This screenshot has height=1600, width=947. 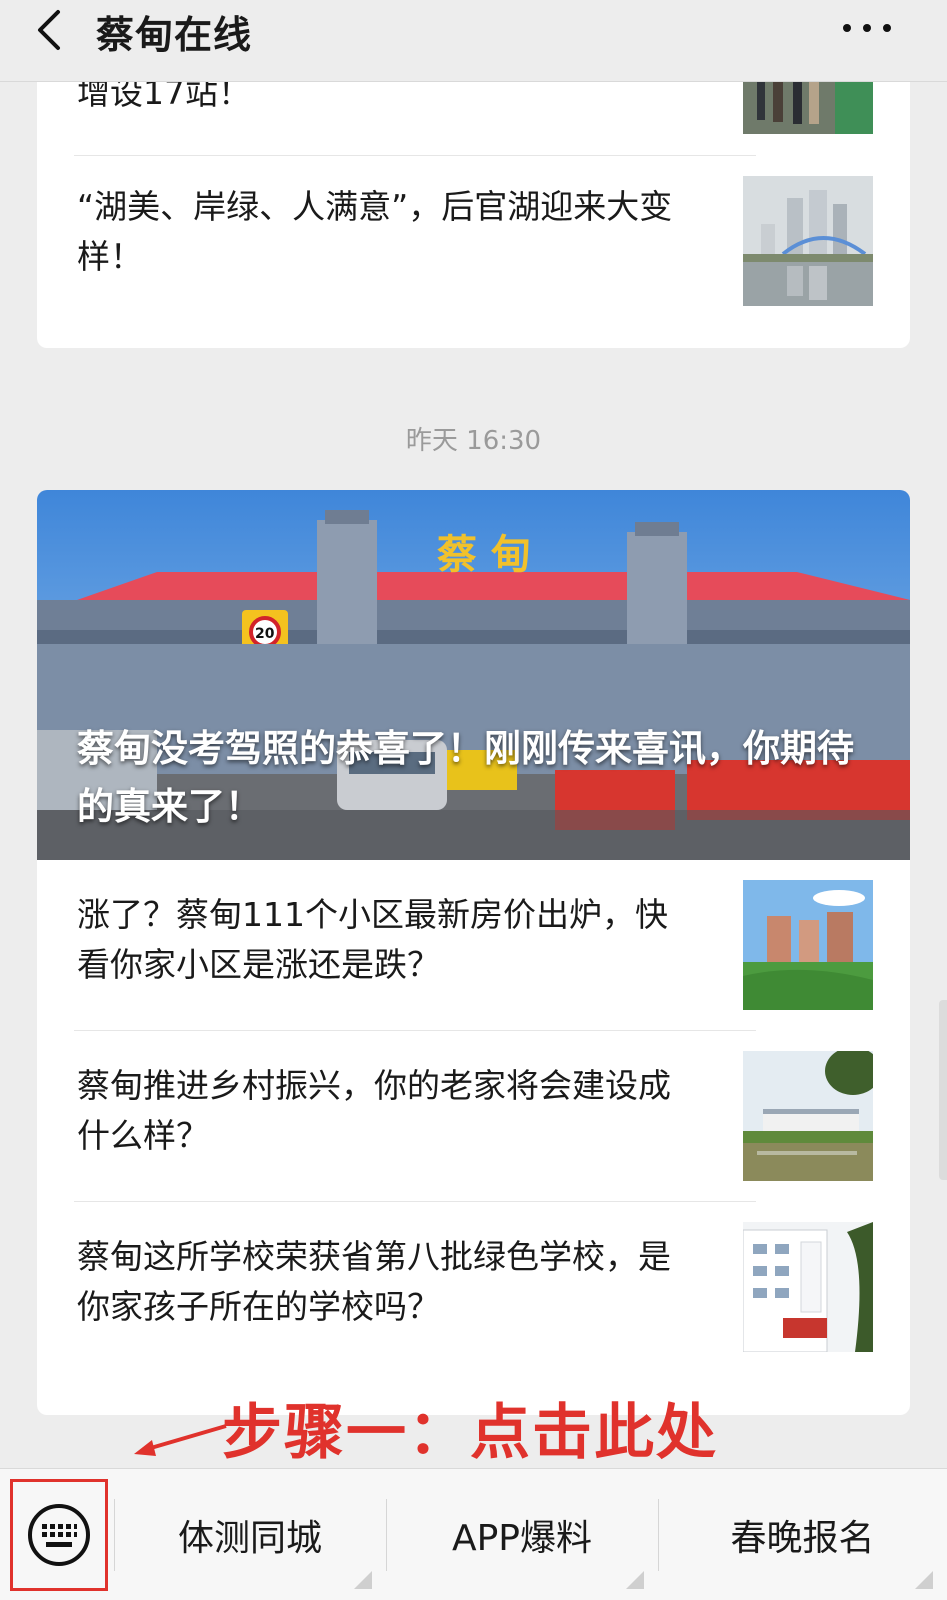 What do you see at coordinates (943, 1090) in the screenshot?
I see `scroll-indicator` at bounding box center [943, 1090].